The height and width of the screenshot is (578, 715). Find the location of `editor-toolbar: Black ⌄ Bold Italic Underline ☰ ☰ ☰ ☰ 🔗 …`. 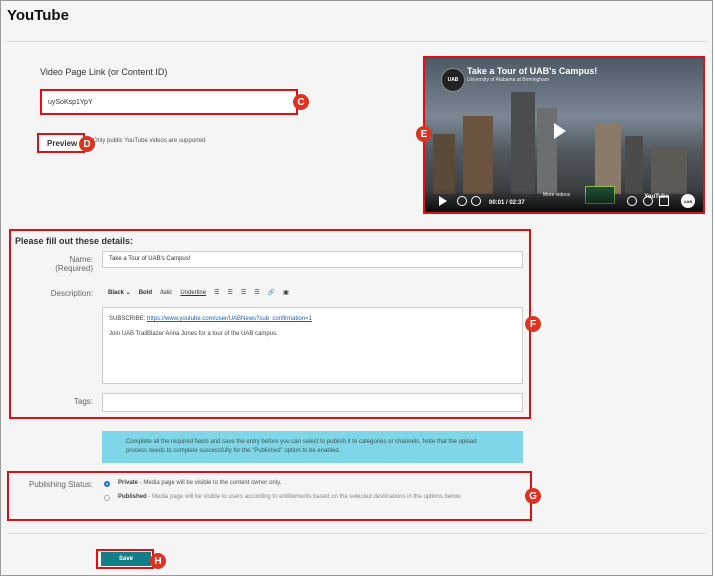

editor-toolbar: Black ⌄ Bold Italic Underline ☰ ☰ ☰ ☰ 🔗 … is located at coordinates (198, 293).